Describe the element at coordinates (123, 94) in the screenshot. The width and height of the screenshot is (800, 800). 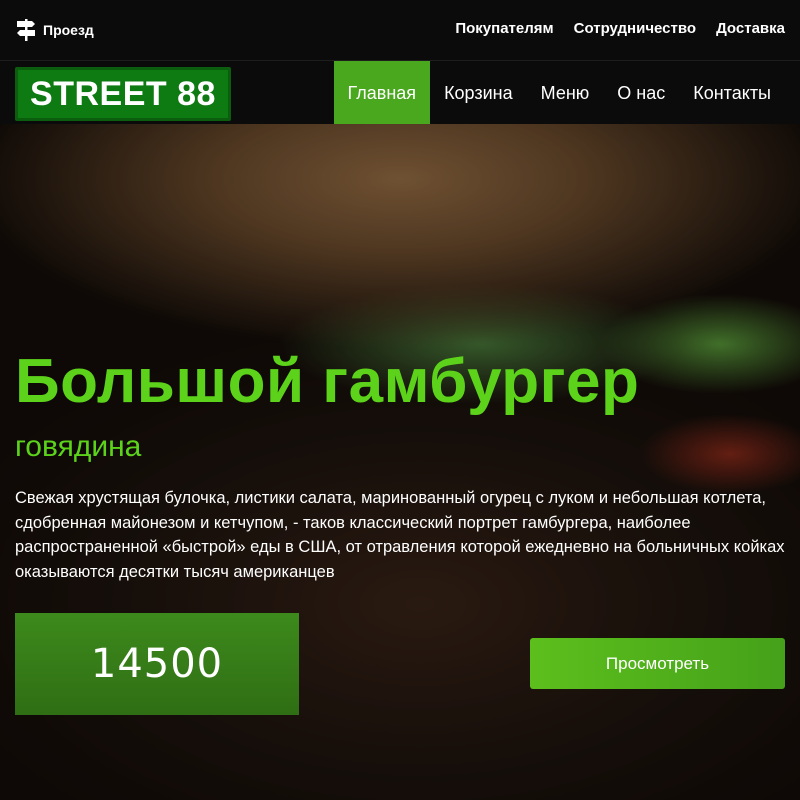
I see `site-logo: STREET 88` at that location.